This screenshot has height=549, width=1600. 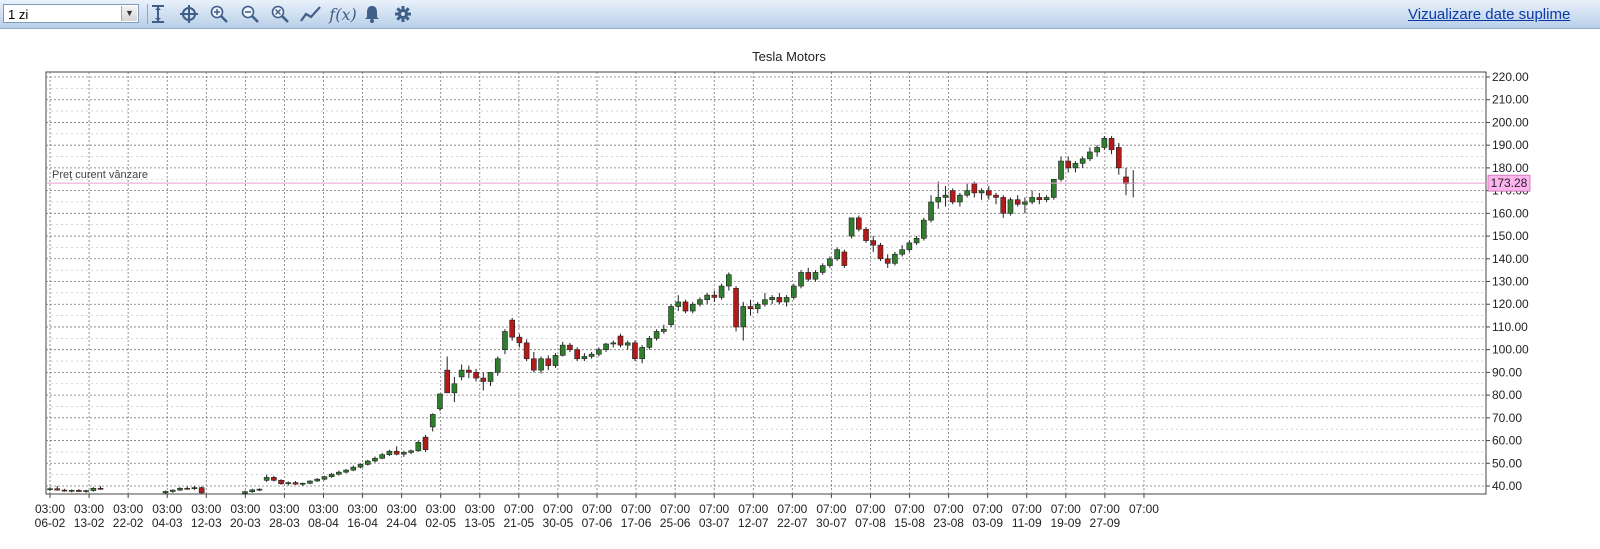 What do you see at coordinates (753, 523) in the screenshot?
I see `x-tick-date-label: 12-07` at bounding box center [753, 523].